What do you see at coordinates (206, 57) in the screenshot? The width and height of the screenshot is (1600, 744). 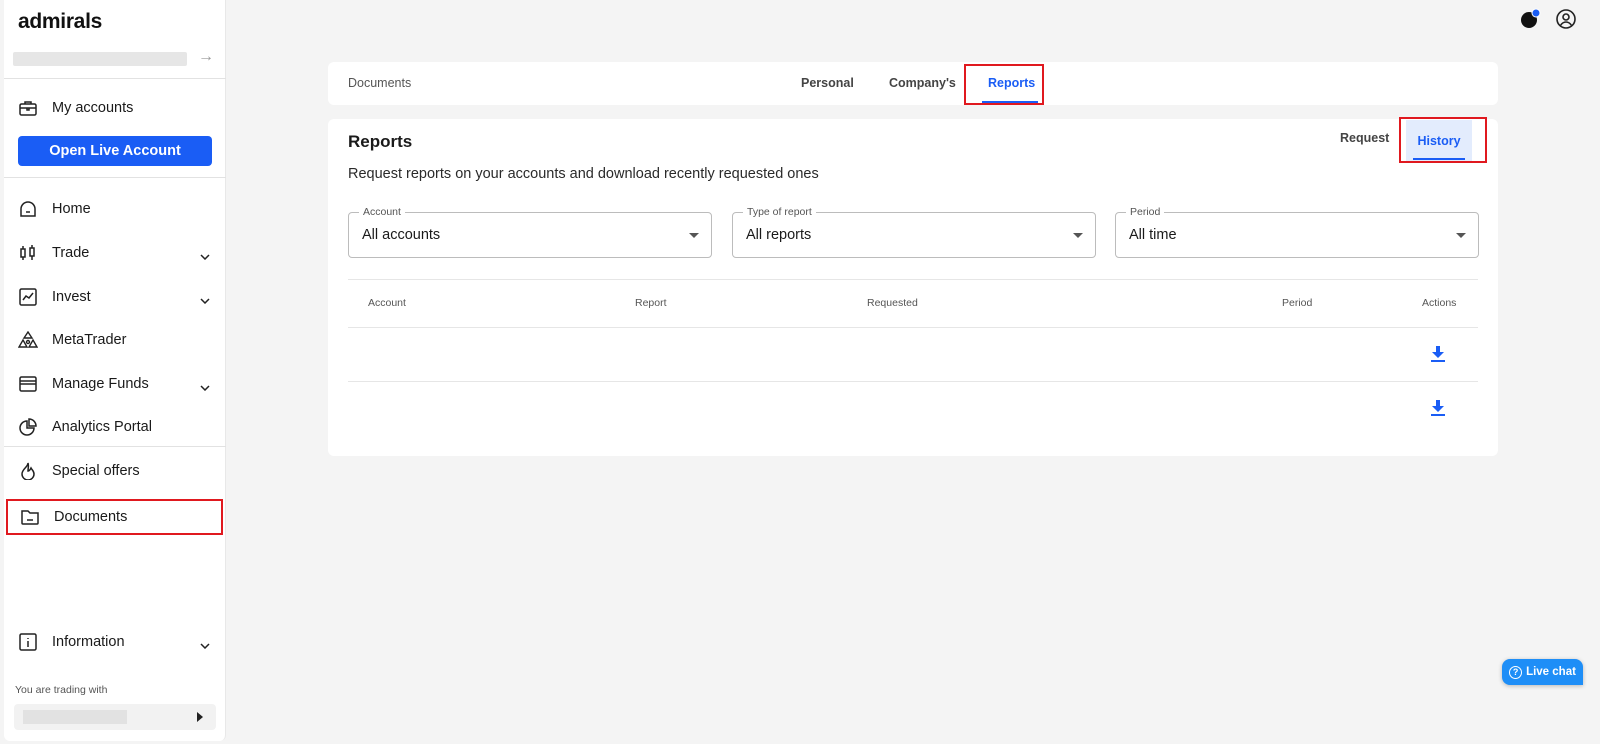 I see `logout-arrow-icon: →` at bounding box center [206, 57].